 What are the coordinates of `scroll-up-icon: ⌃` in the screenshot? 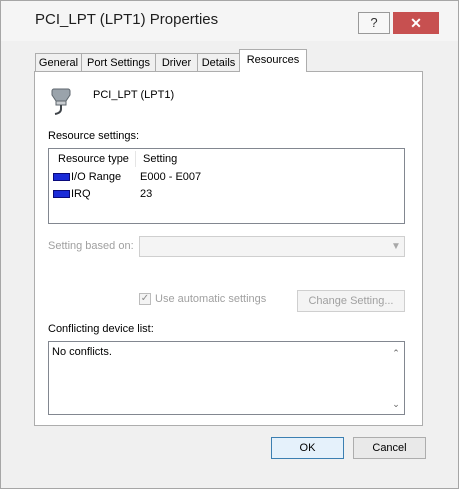 It's located at (396, 353).